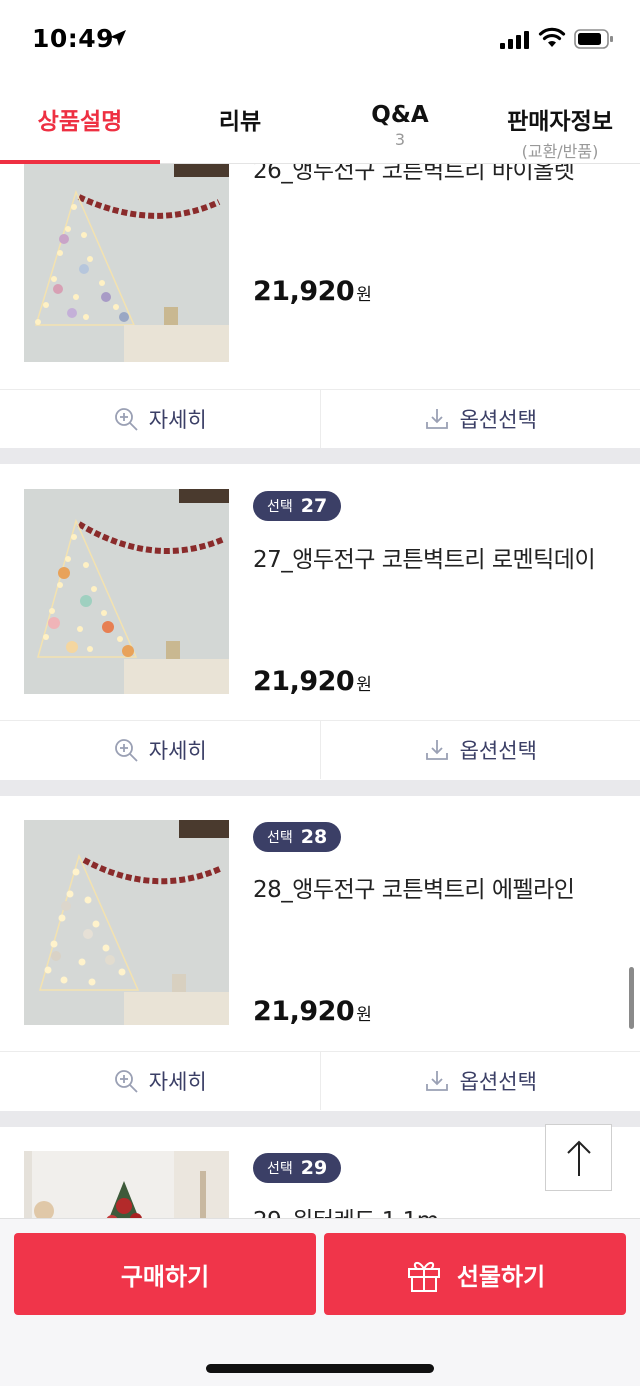 The image size is (640, 1386). What do you see at coordinates (314, 1168) in the screenshot?
I see `badge-number: 29` at bounding box center [314, 1168].